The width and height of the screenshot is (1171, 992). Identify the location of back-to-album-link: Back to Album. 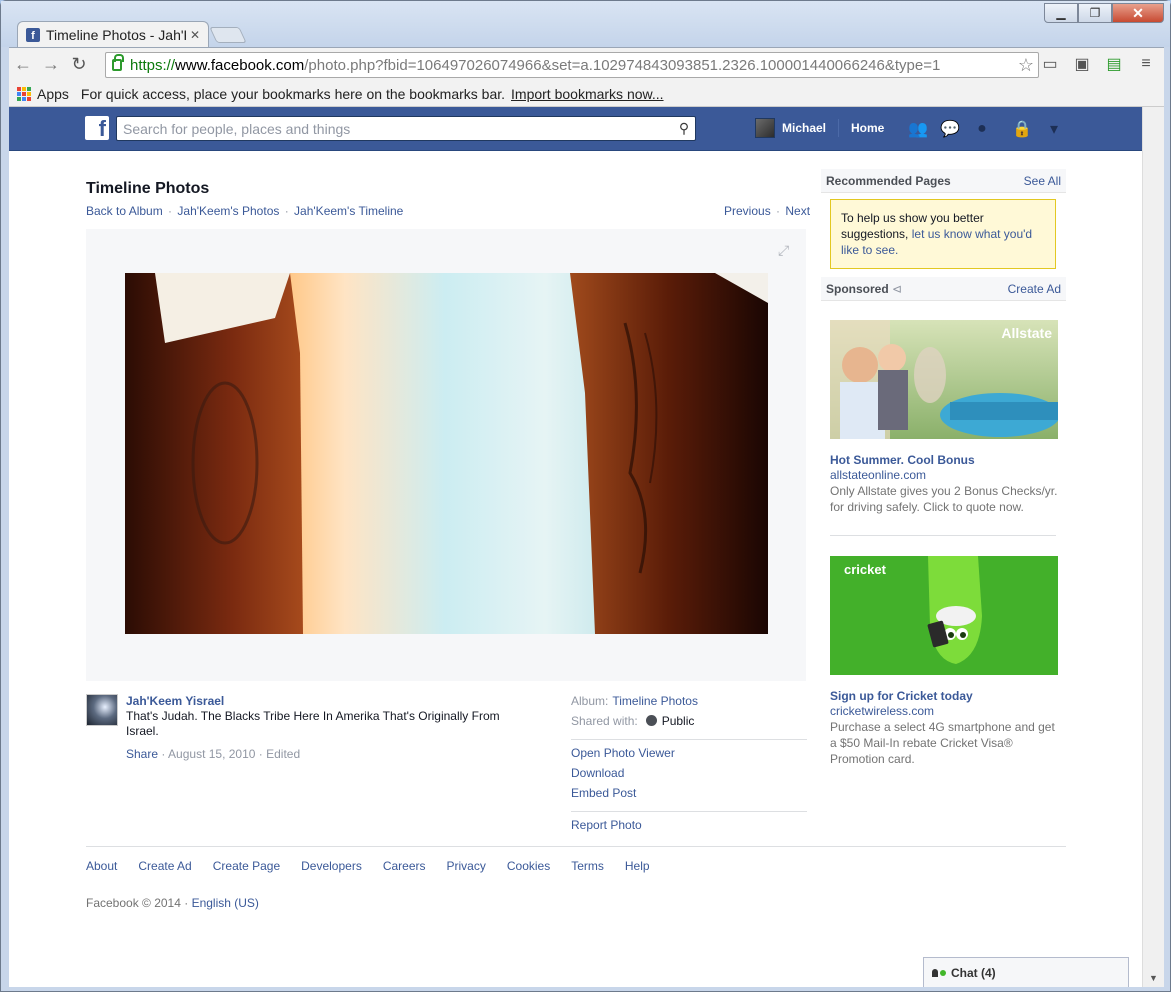
(124, 211).